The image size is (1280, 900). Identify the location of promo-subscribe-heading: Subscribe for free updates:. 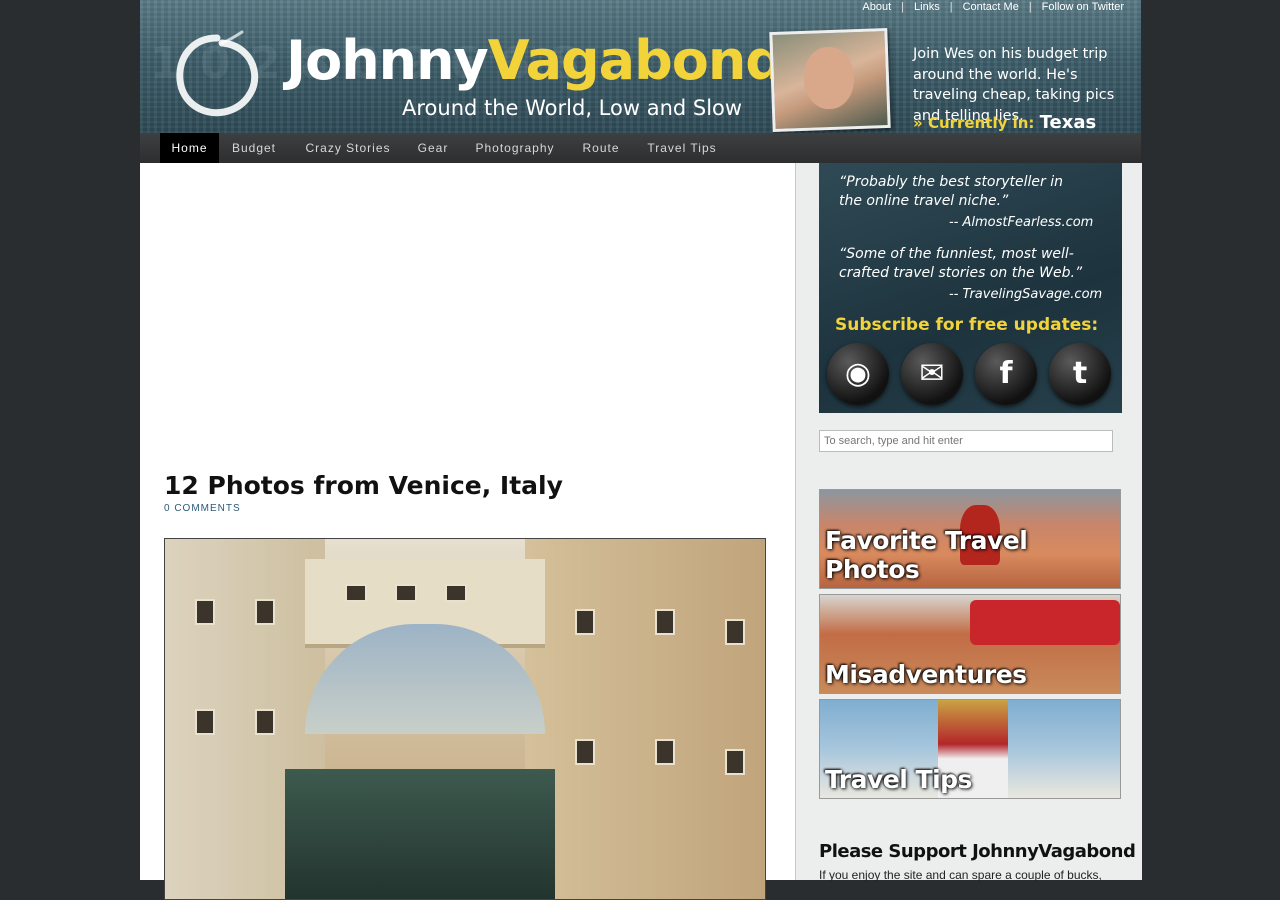
(967, 325).